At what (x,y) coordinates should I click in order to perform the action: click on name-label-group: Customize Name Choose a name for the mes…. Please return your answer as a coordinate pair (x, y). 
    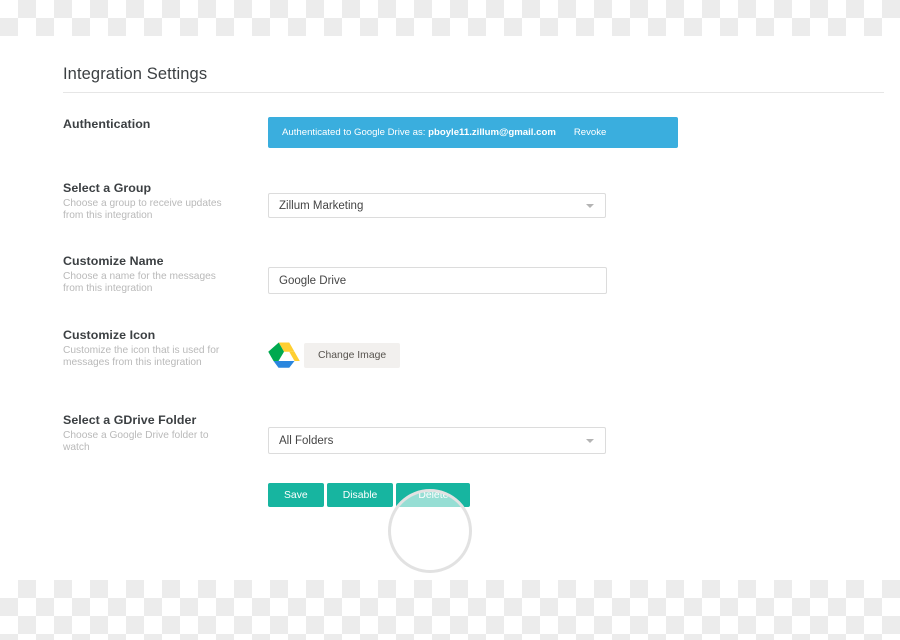
    Looking at the image, I should click on (163, 274).